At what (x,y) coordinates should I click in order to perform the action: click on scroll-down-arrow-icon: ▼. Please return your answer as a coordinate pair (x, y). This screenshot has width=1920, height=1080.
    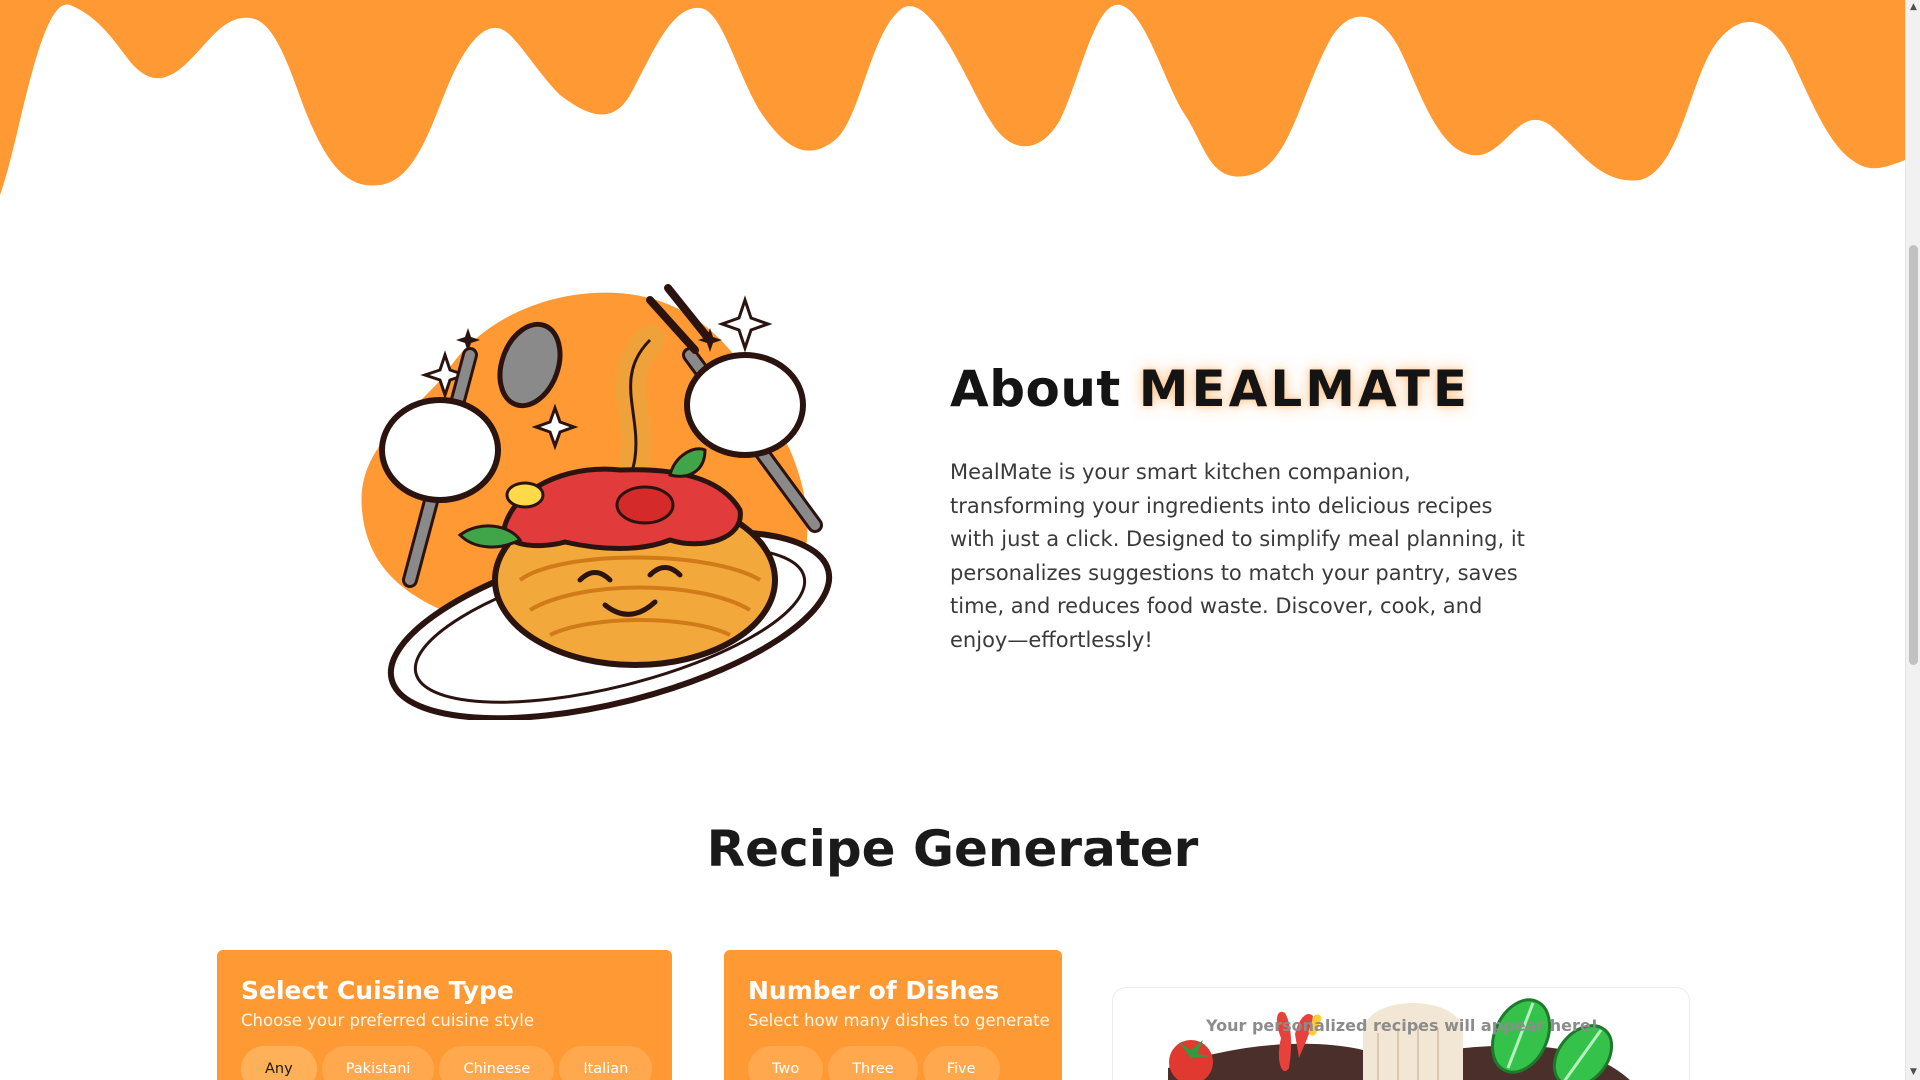
    Looking at the image, I should click on (1913, 1072).